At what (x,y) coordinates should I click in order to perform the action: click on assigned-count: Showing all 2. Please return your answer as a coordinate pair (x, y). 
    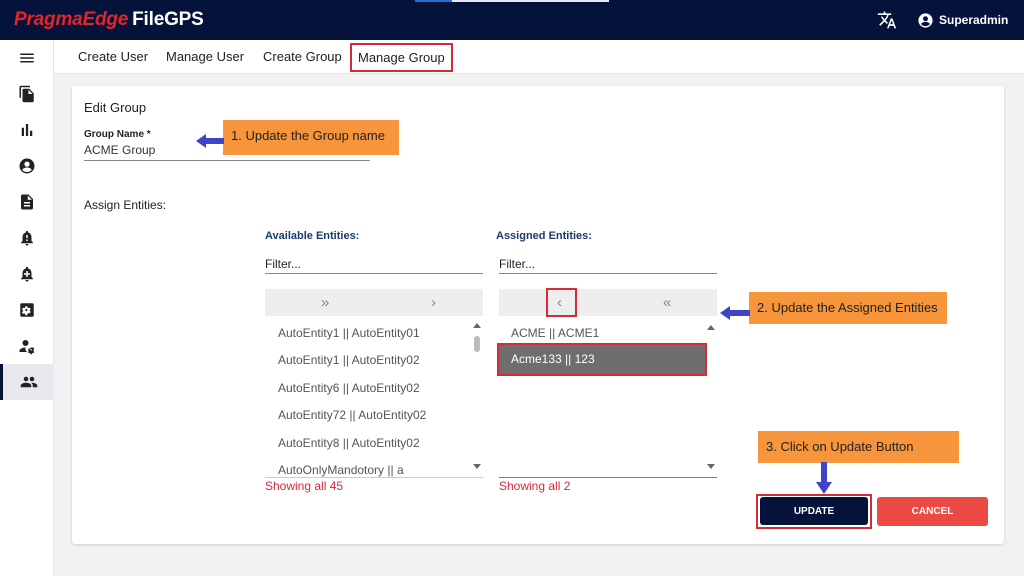
    Looking at the image, I should click on (535, 486).